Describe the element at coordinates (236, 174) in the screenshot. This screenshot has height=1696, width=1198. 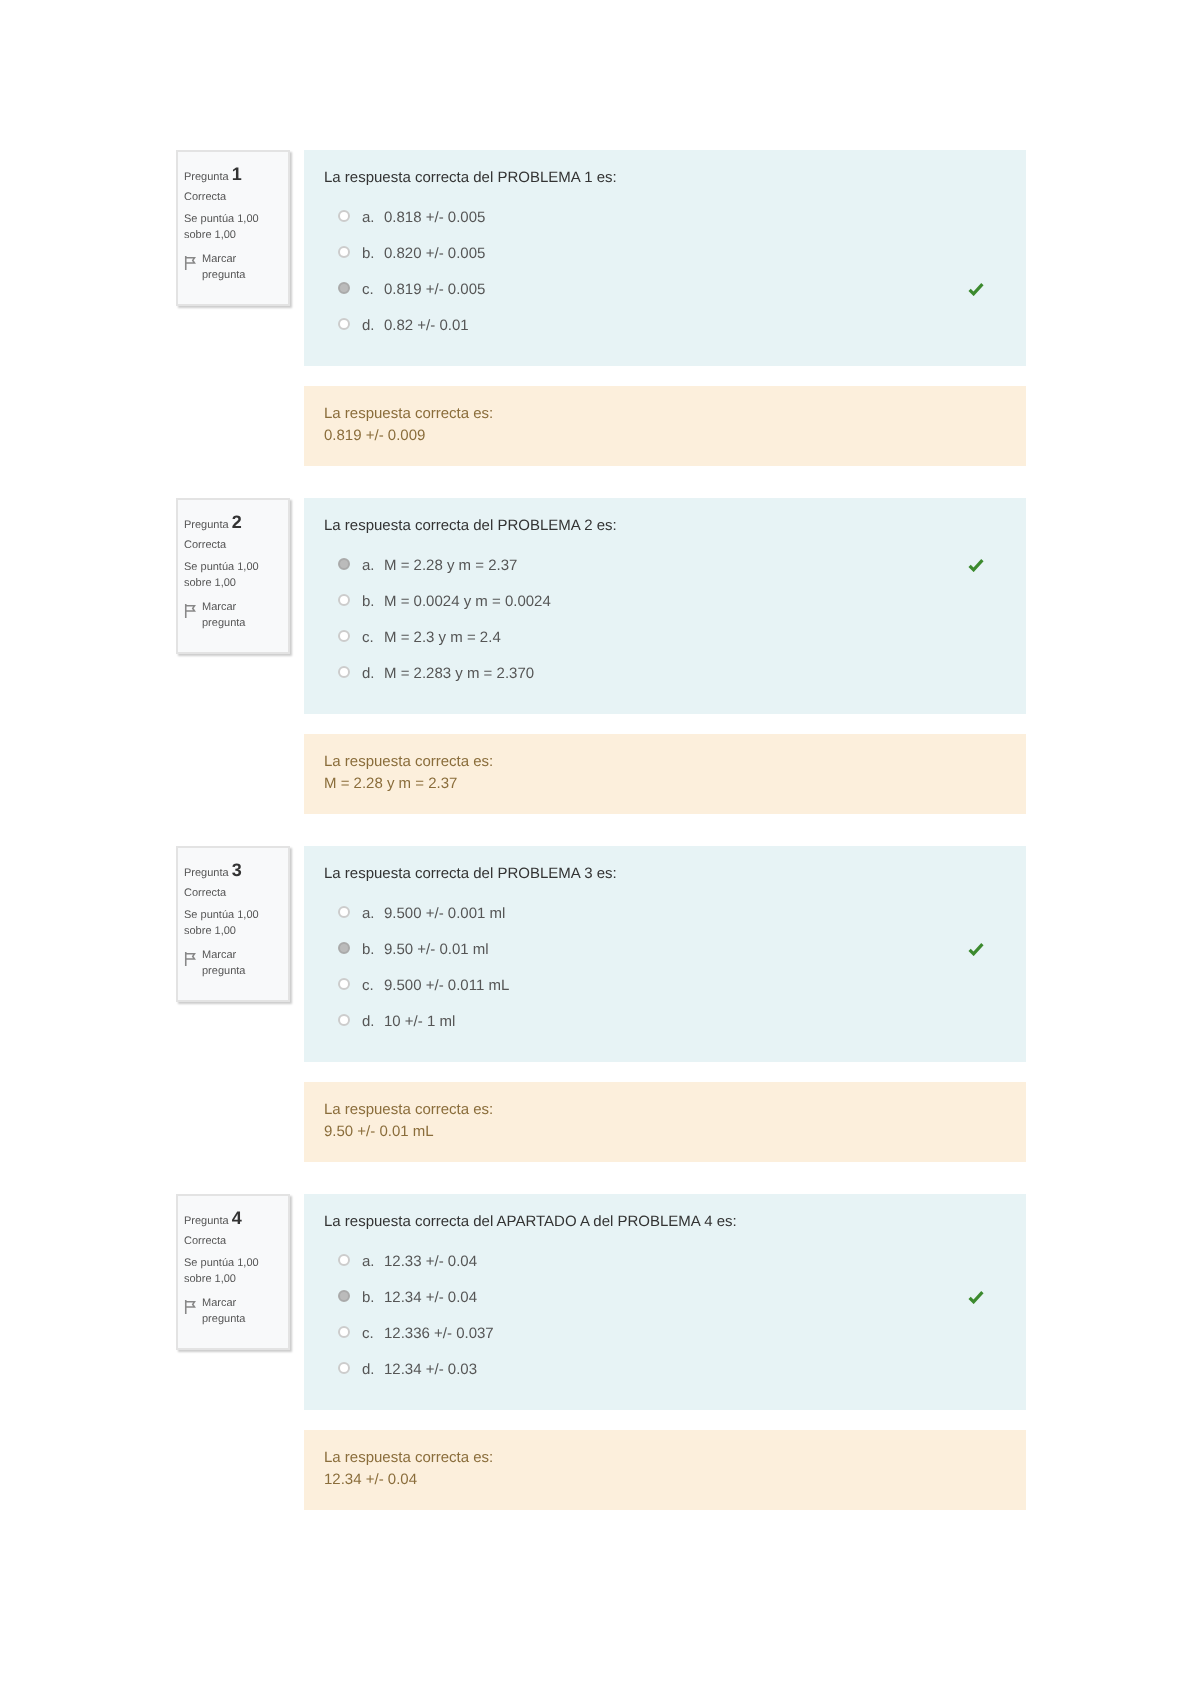
I see `question-number: 1` at that location.